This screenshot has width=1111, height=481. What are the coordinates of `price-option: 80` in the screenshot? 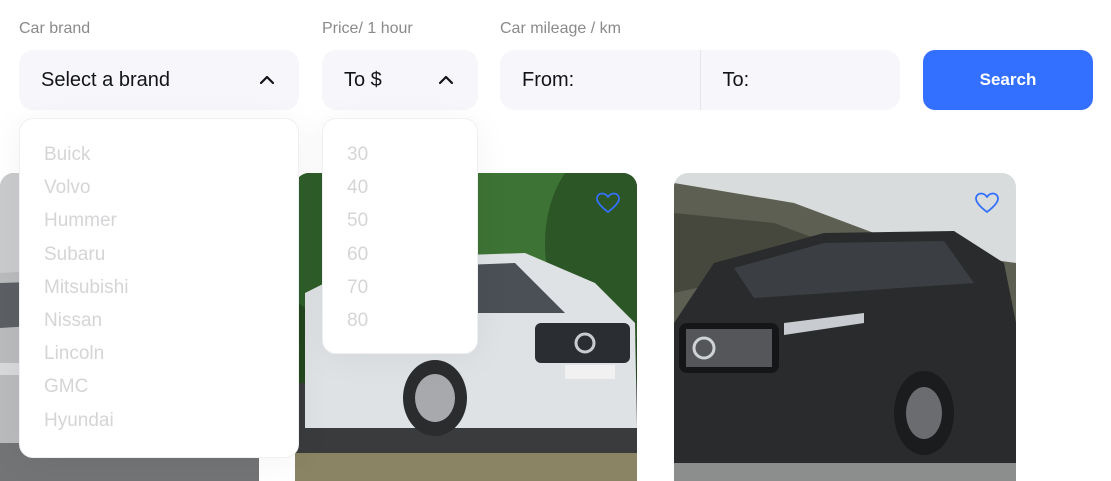 It's located at (412, 320).